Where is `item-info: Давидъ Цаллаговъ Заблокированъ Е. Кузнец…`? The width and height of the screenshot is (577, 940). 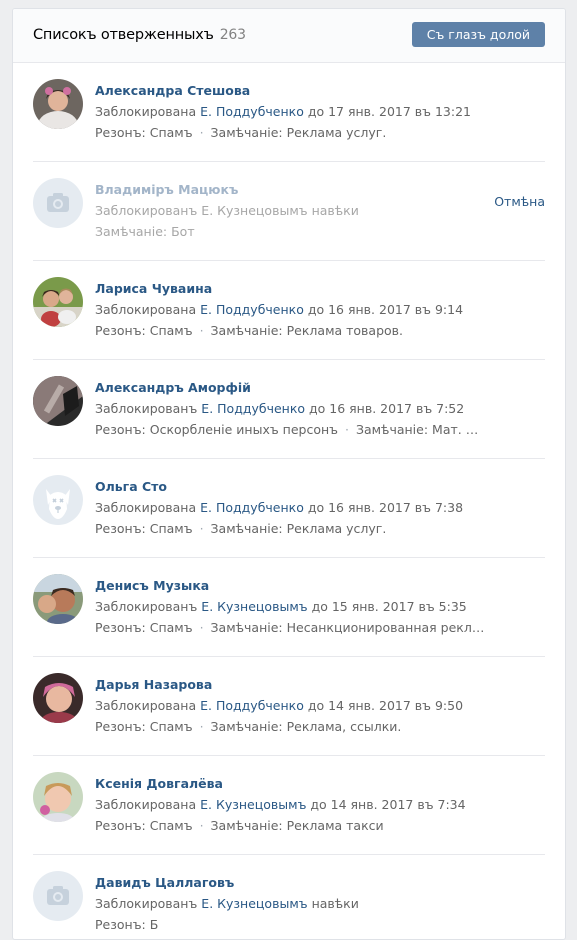 item-info: Давидъ Цаллаговъ Заблокированъ Е. Кузнец… is located at coordinates (290, 904).